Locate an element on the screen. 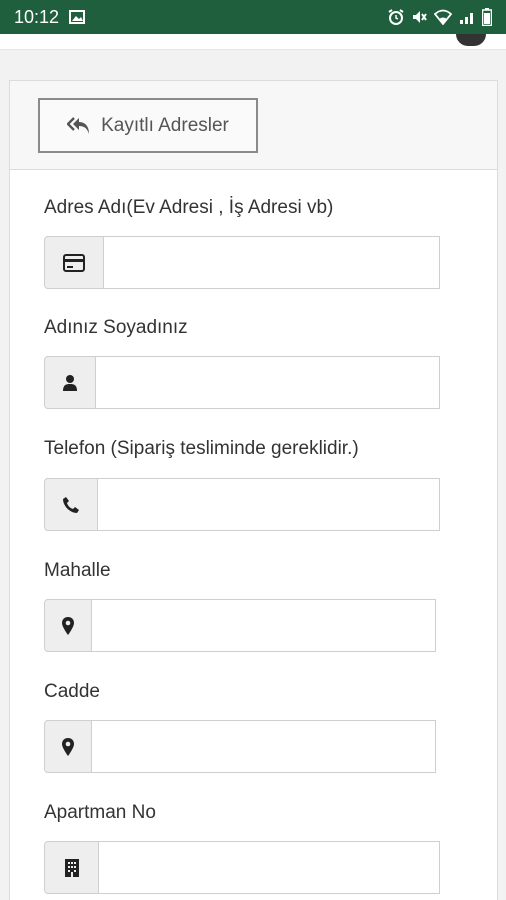 Image resolution: width=506 pixels, height=900 pixels. street-input is located at coordinates (264, 746).